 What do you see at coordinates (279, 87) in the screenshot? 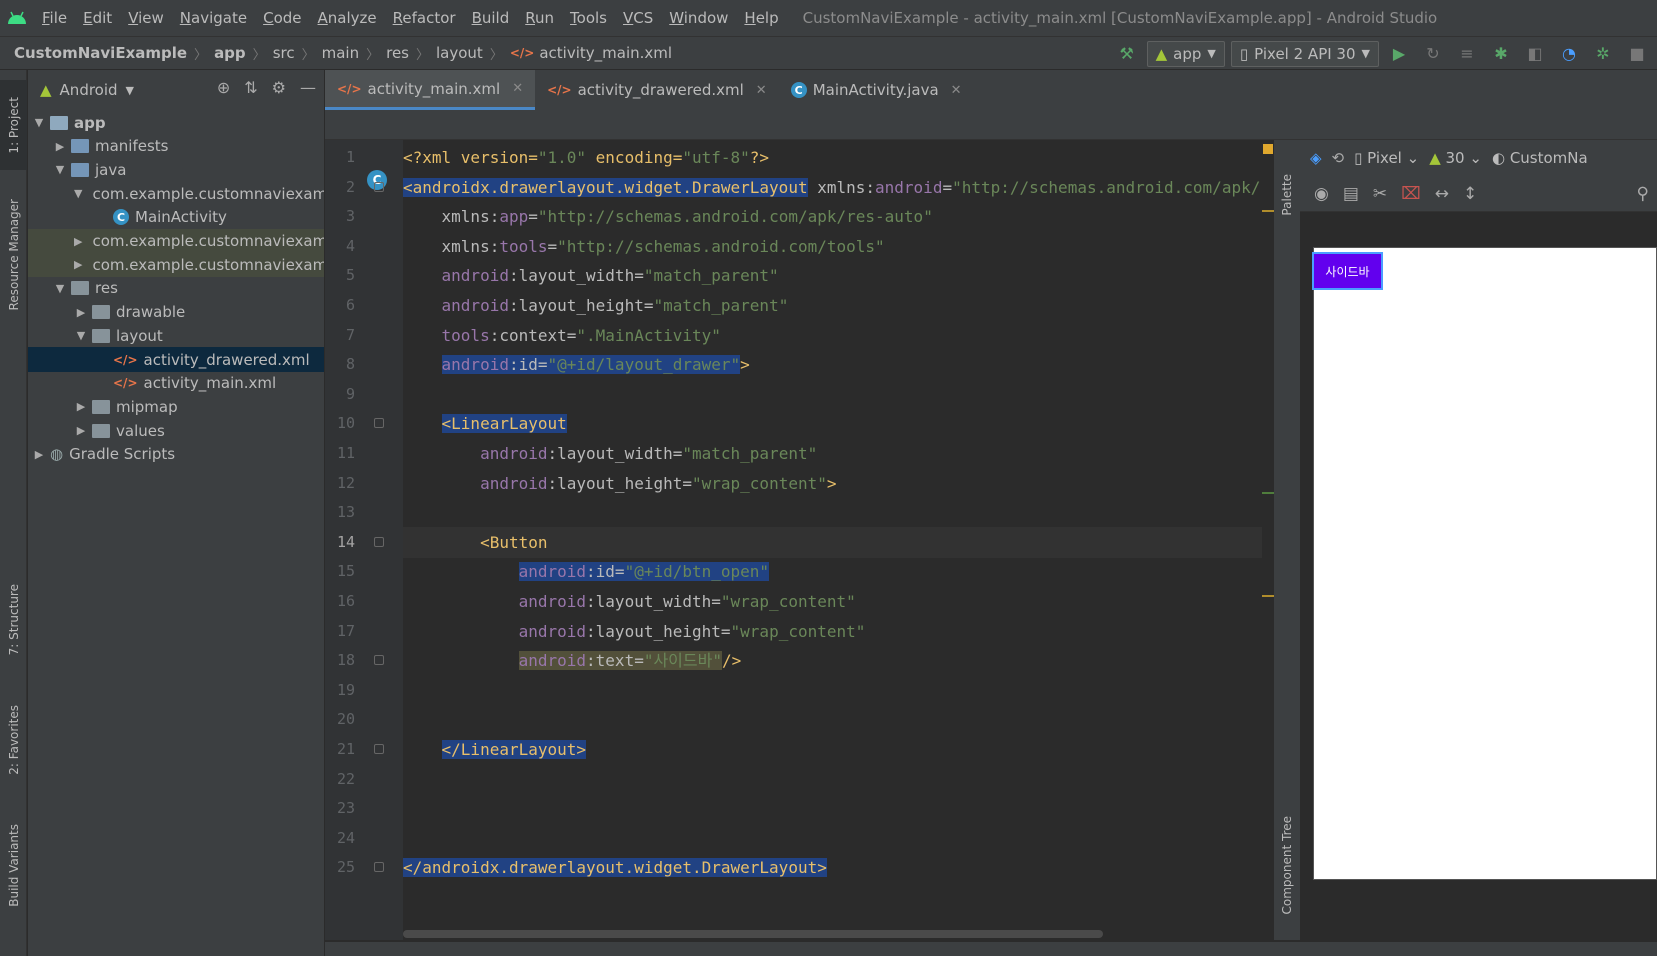
I see `gear-icon: ⚙` at bounding box center [279, 87].